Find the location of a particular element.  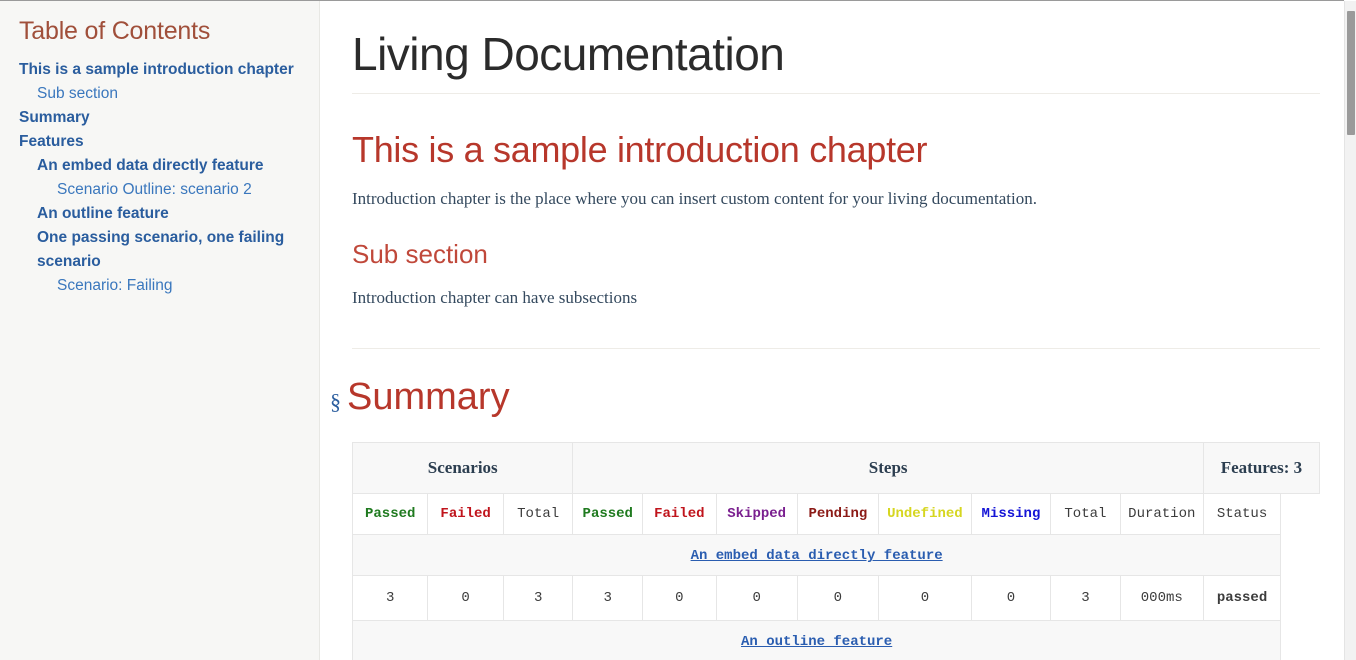

toc-item-8: Scenario: Failing is located at coordinates (162, 286).